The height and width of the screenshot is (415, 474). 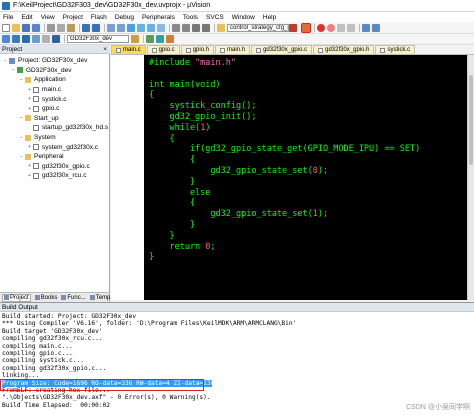 What do you see at coordinates (96, 27) in the screenshot?
I see `redo-icon` at bounding box center [96, 27].